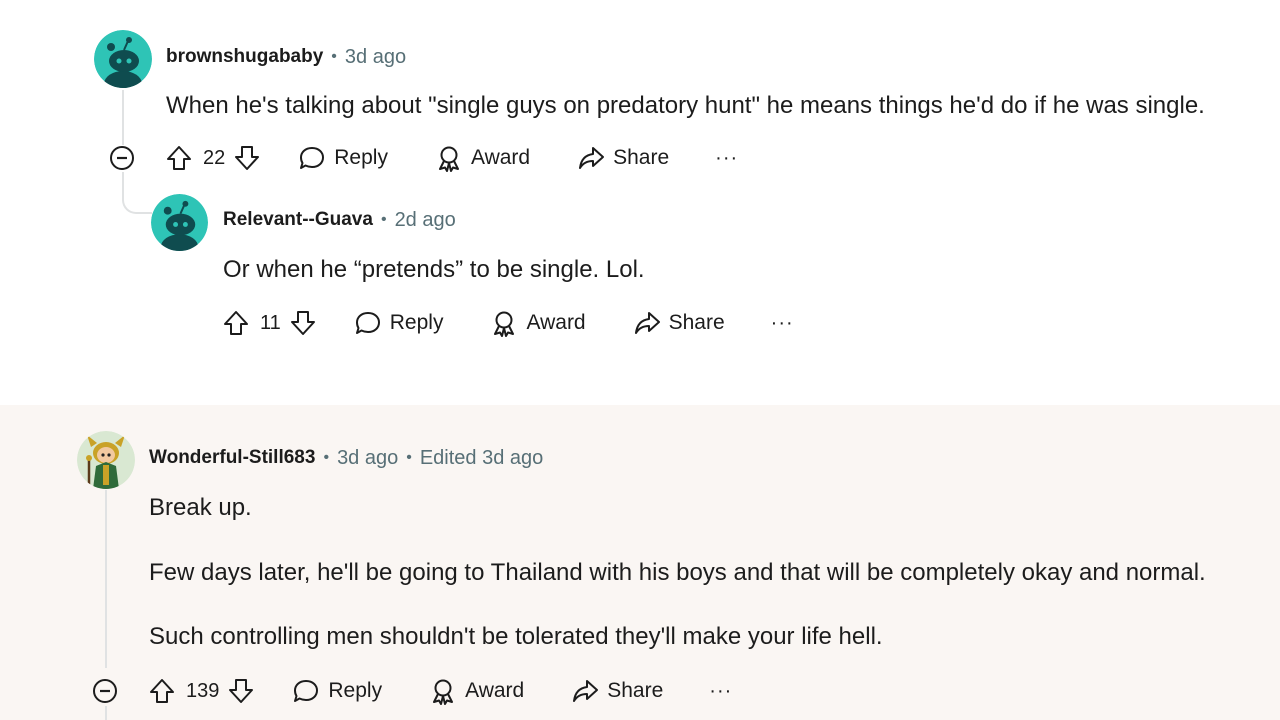 This screenshot has height=720, width=1280. What do you see at coordinates (106, 460) in the screenshot?
I see `custom-avatar-icon` at bounding box center [106, 460].